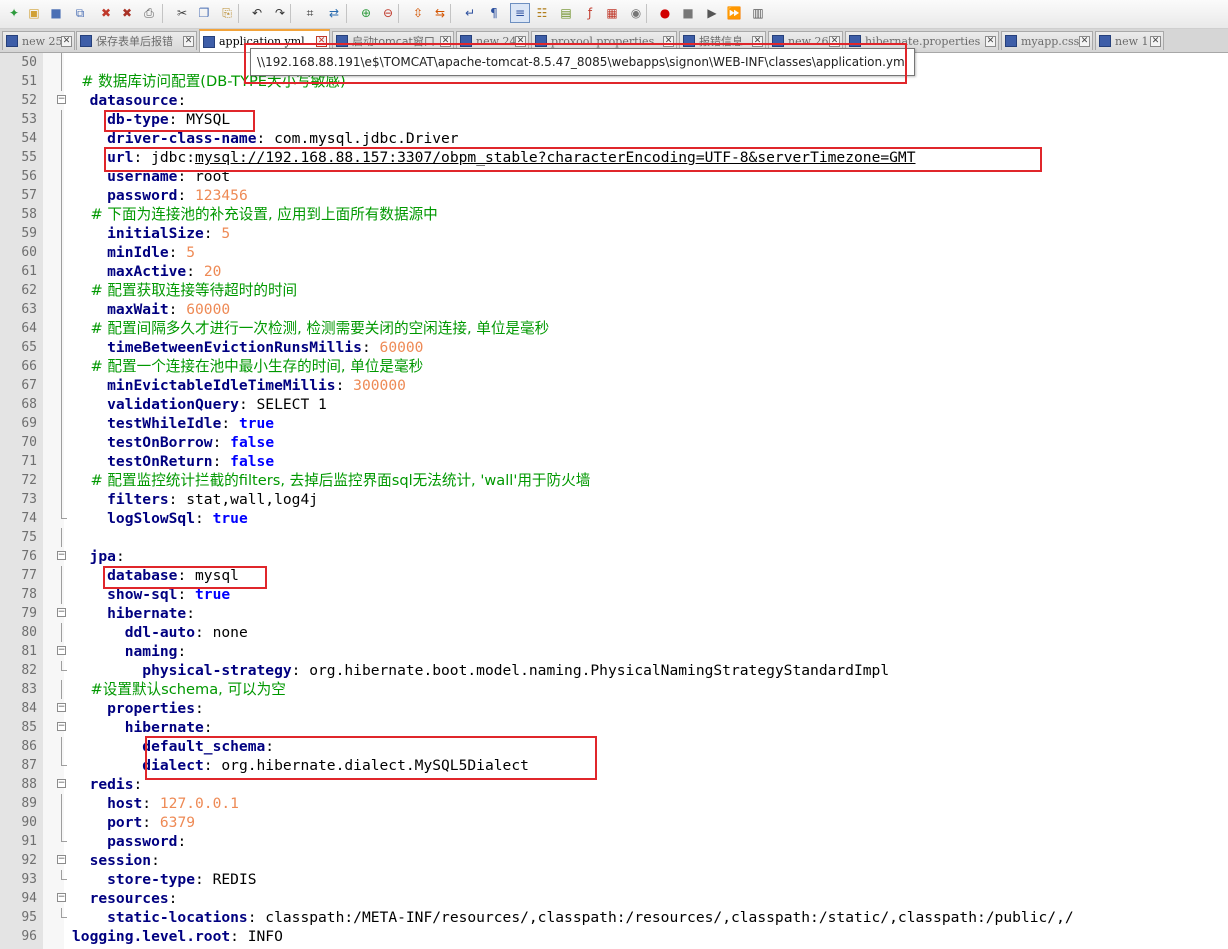 This screenshot has width=1228, height=949. Describe the element at coordinates (665, 13) in the screenshot. I see `record-macro-icon: ●` at that location.